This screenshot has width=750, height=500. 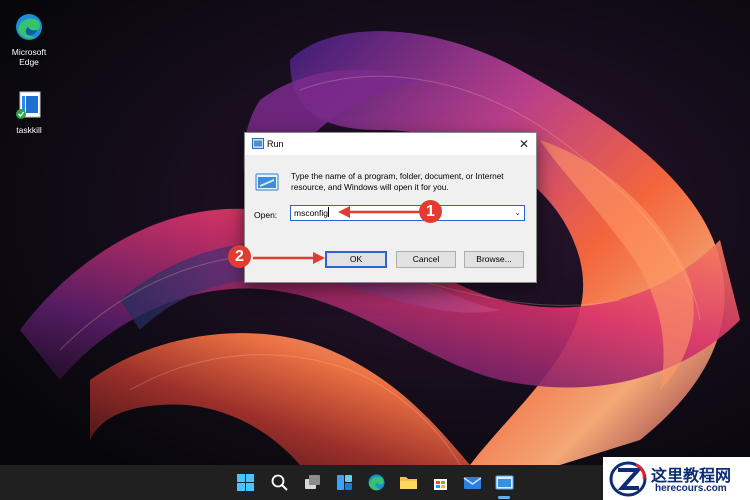 What do you see at coordinates (440, 482) in the screenshot?
I see `store-icon` at bounding box center [440, 482].